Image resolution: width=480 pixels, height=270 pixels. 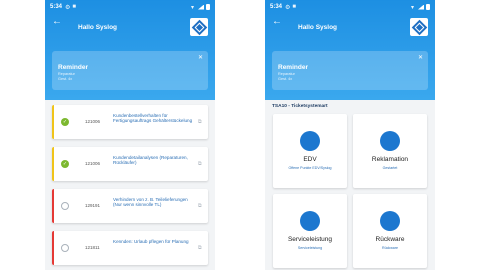 I want to click on task-id: 129191, so click(x=93, y=205).